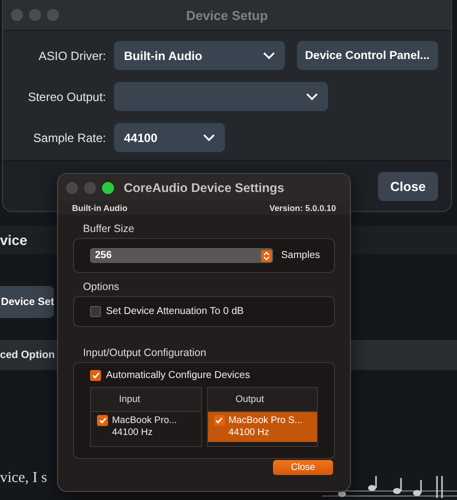 The width and height of the screenshot is (457, 500). I want to click on field-label: Stereo Output:, so click(66, 97).